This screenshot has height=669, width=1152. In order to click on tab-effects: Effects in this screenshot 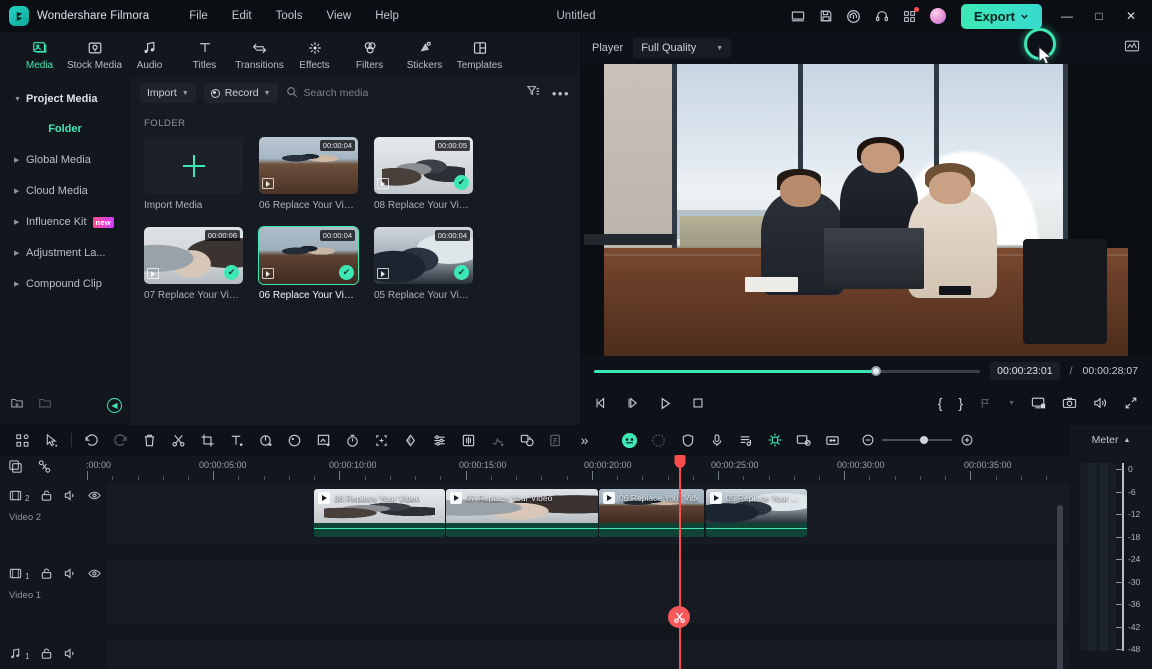, I will do `click(314, 55)`.